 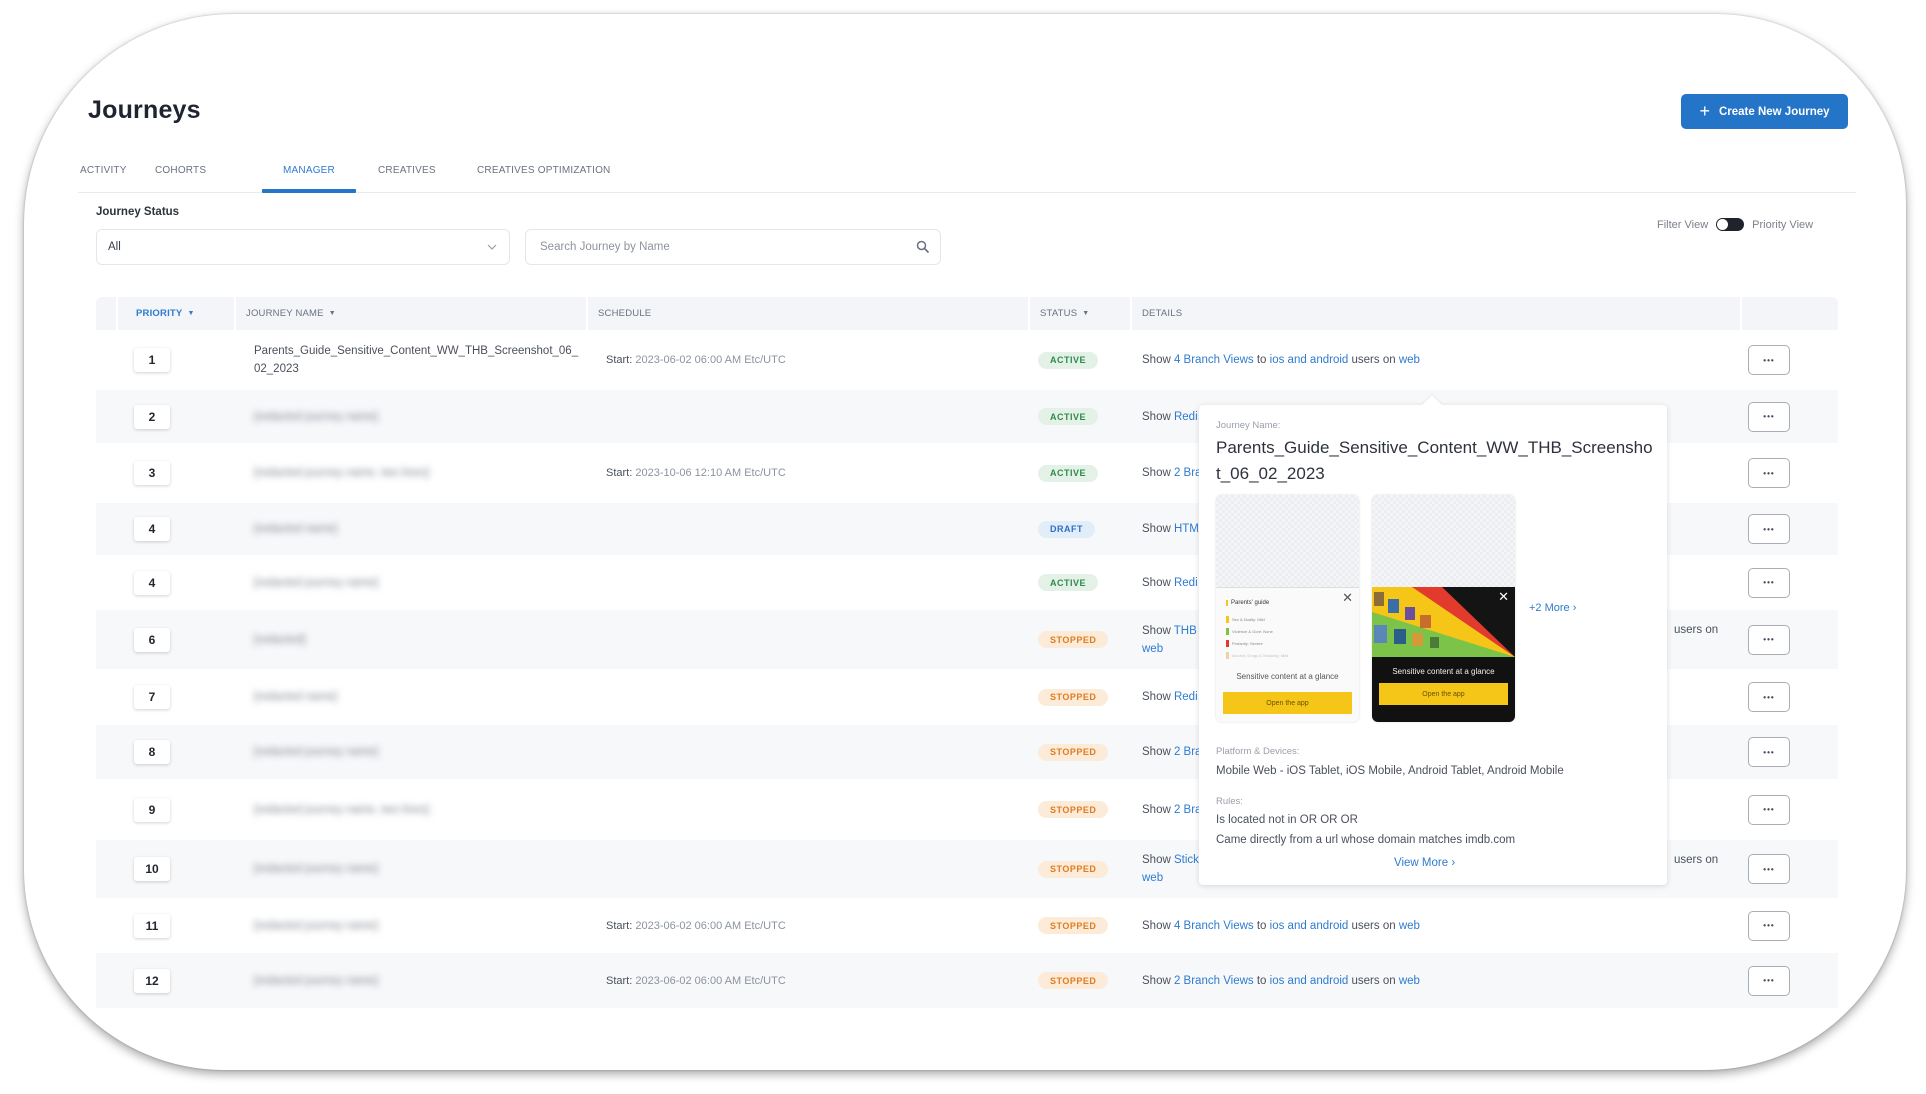 I want to click on more-horizontal-icon: •••, so click(x=1769, y=473).